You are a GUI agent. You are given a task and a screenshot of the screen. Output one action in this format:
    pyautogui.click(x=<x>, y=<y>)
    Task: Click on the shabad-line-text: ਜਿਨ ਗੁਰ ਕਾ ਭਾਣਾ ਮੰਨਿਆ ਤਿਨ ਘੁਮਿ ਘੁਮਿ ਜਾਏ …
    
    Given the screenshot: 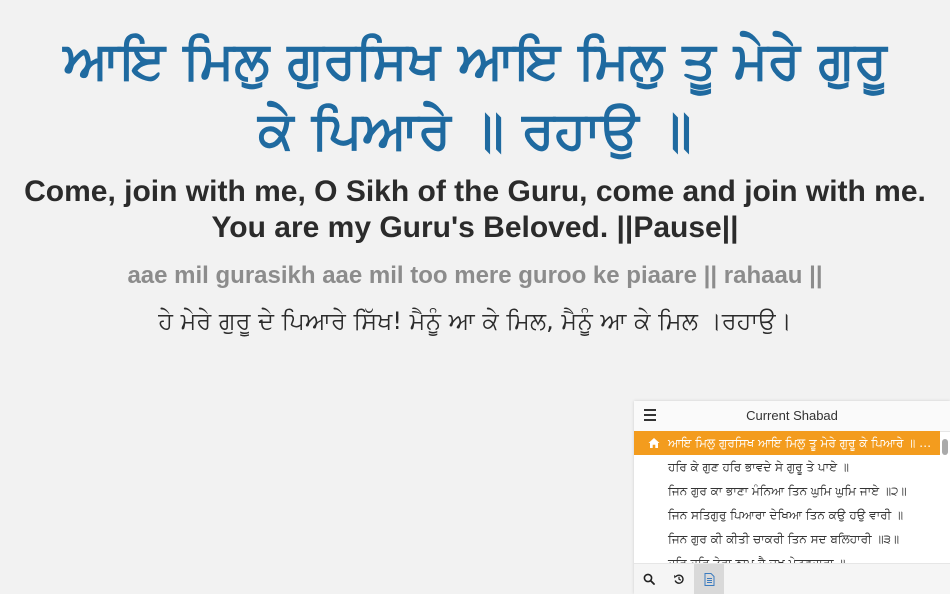 What is the action you would take?
    pyautogui.click(x=787, y=491)
    